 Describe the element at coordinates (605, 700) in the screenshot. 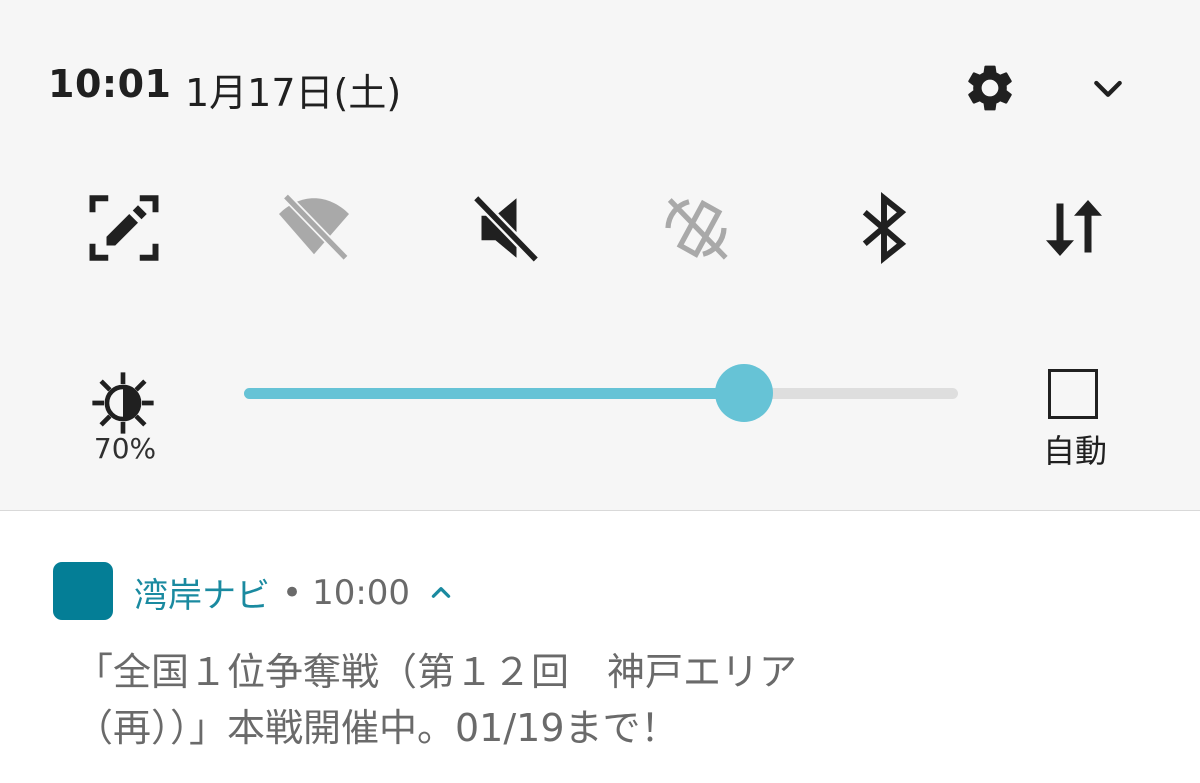

I see `notification-body: 「全国１位争奪戦（第１２回 神戸エリア （再））」本戦開催中。01/19まで！` at that location.